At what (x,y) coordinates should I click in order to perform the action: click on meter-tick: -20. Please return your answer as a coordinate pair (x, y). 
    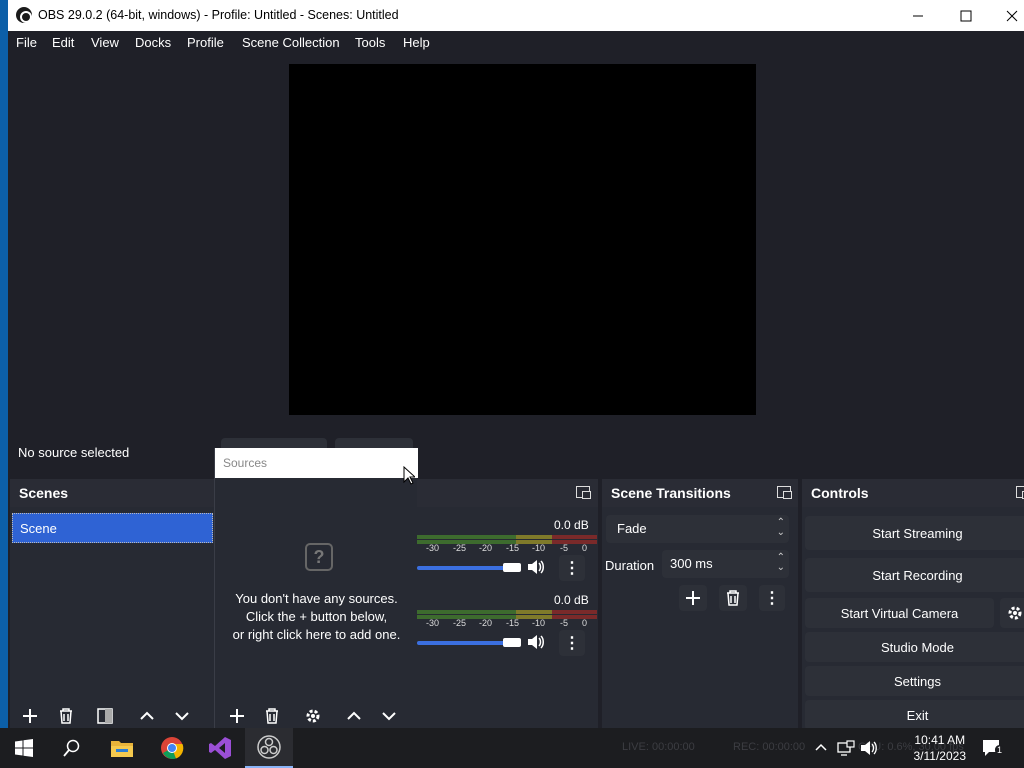
    Looking at the image, I should click on (486, 623).